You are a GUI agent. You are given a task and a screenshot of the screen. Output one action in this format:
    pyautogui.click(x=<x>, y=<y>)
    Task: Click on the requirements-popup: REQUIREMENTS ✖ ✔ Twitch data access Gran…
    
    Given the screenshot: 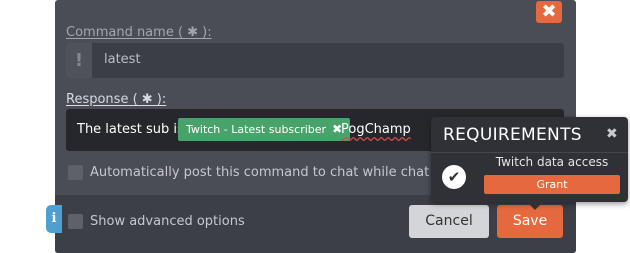 What is the action you would take?
    pyautogui.click(x=529, y=163)
    